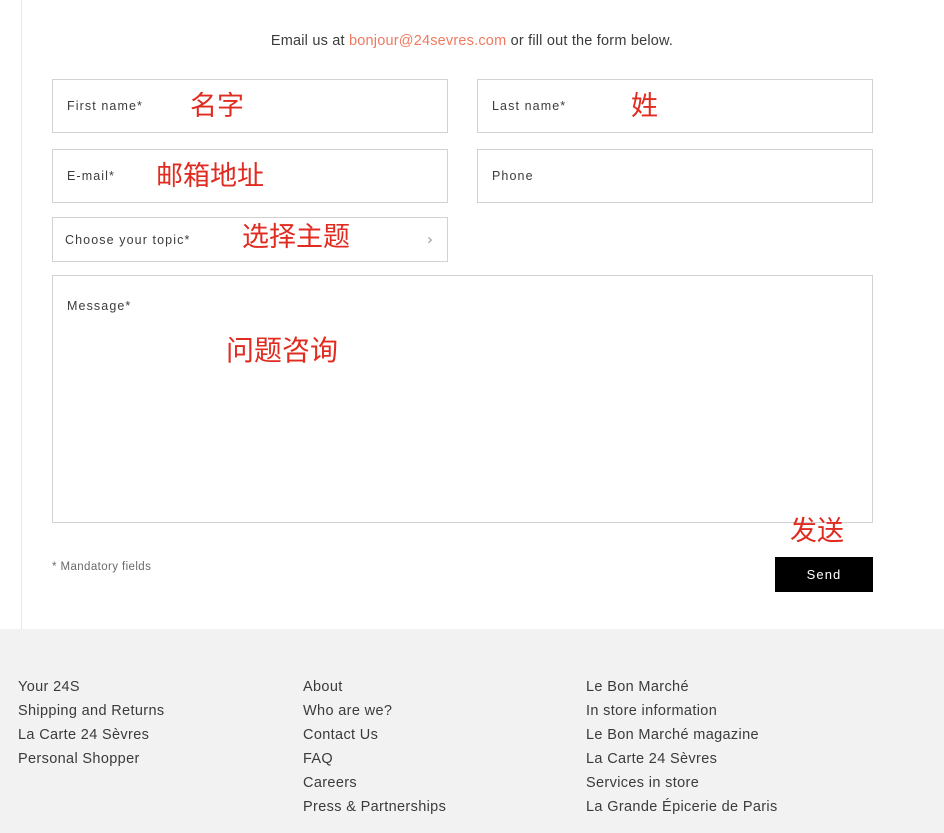 This screenshot has height=833, width=944. What do you see at coordinates (430, 239) in the screenshot?
I see `chevron-right-icon: ›` at bounding box center [430, 239].